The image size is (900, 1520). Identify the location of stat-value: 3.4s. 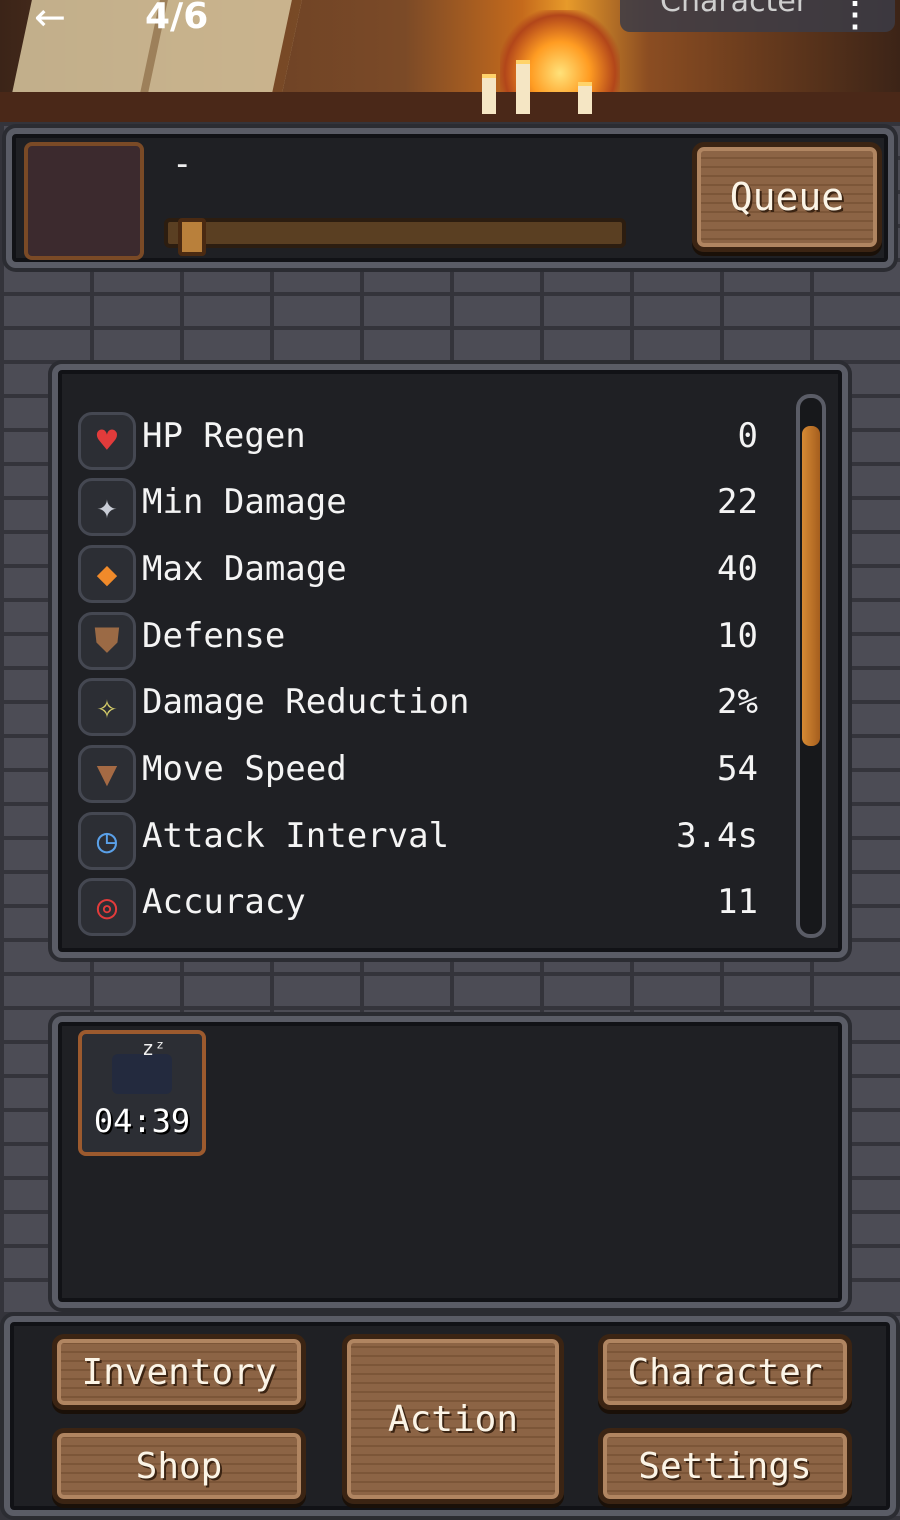
(717, 836).